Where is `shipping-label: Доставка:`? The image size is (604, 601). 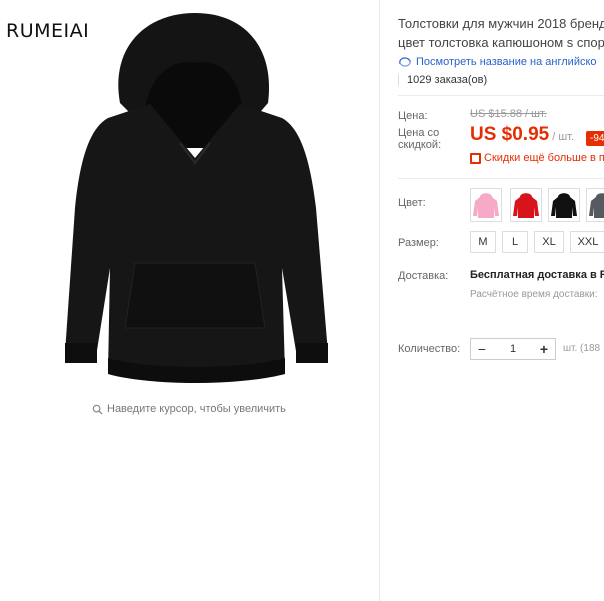
shipping-label: Доставка: is located at coordinates (423, 276).